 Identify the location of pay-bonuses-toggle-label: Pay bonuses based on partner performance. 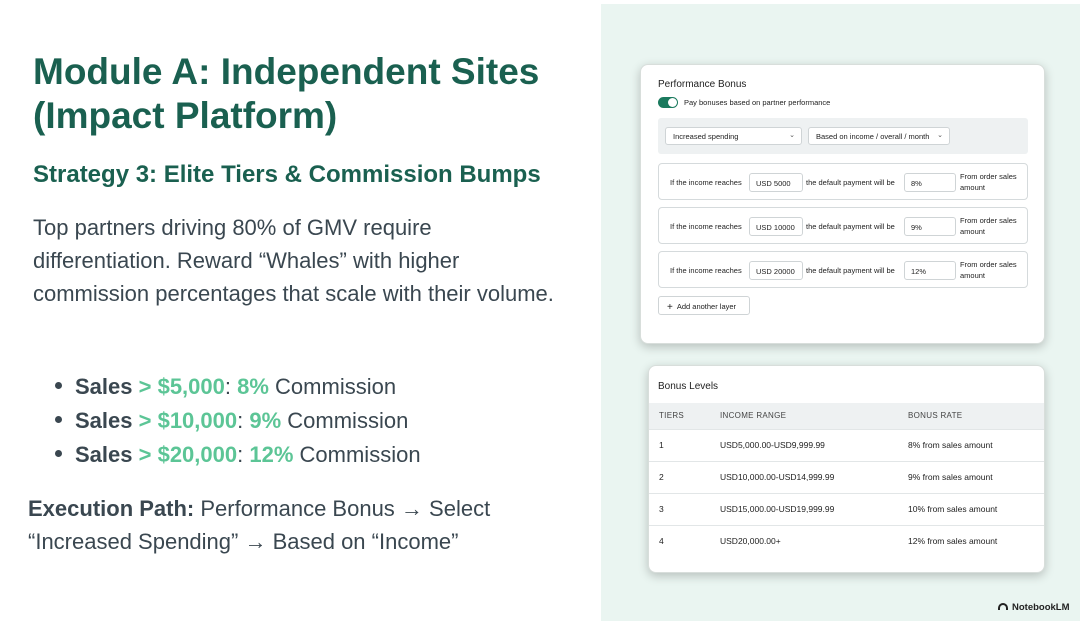
(757, 102).